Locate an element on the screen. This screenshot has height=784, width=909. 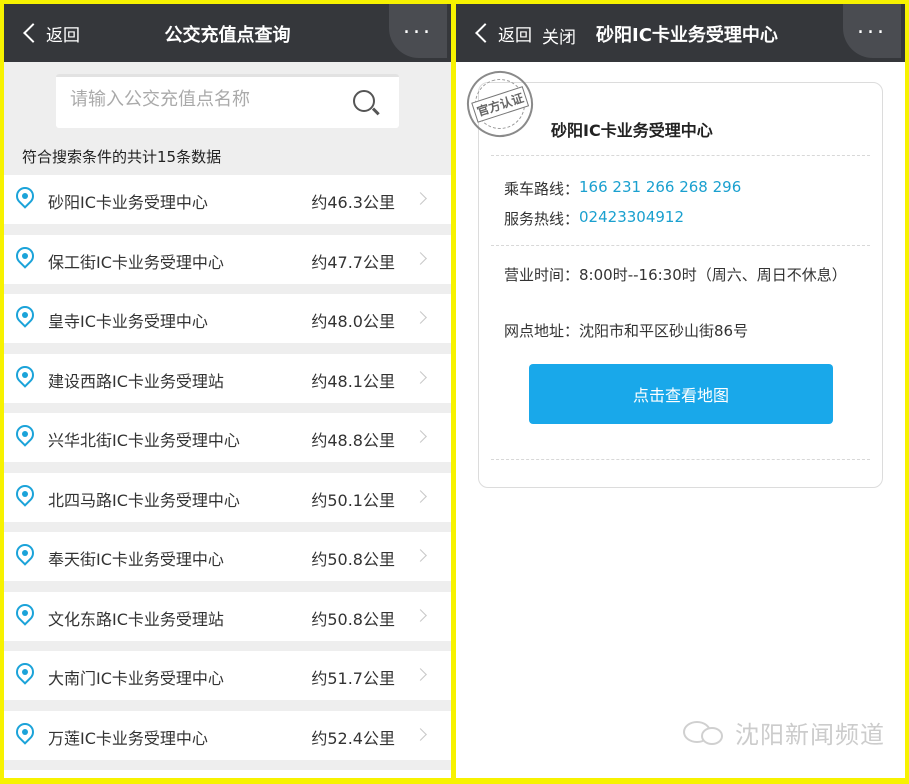
wechat-logo-icon is located at coordinates (705, 733).